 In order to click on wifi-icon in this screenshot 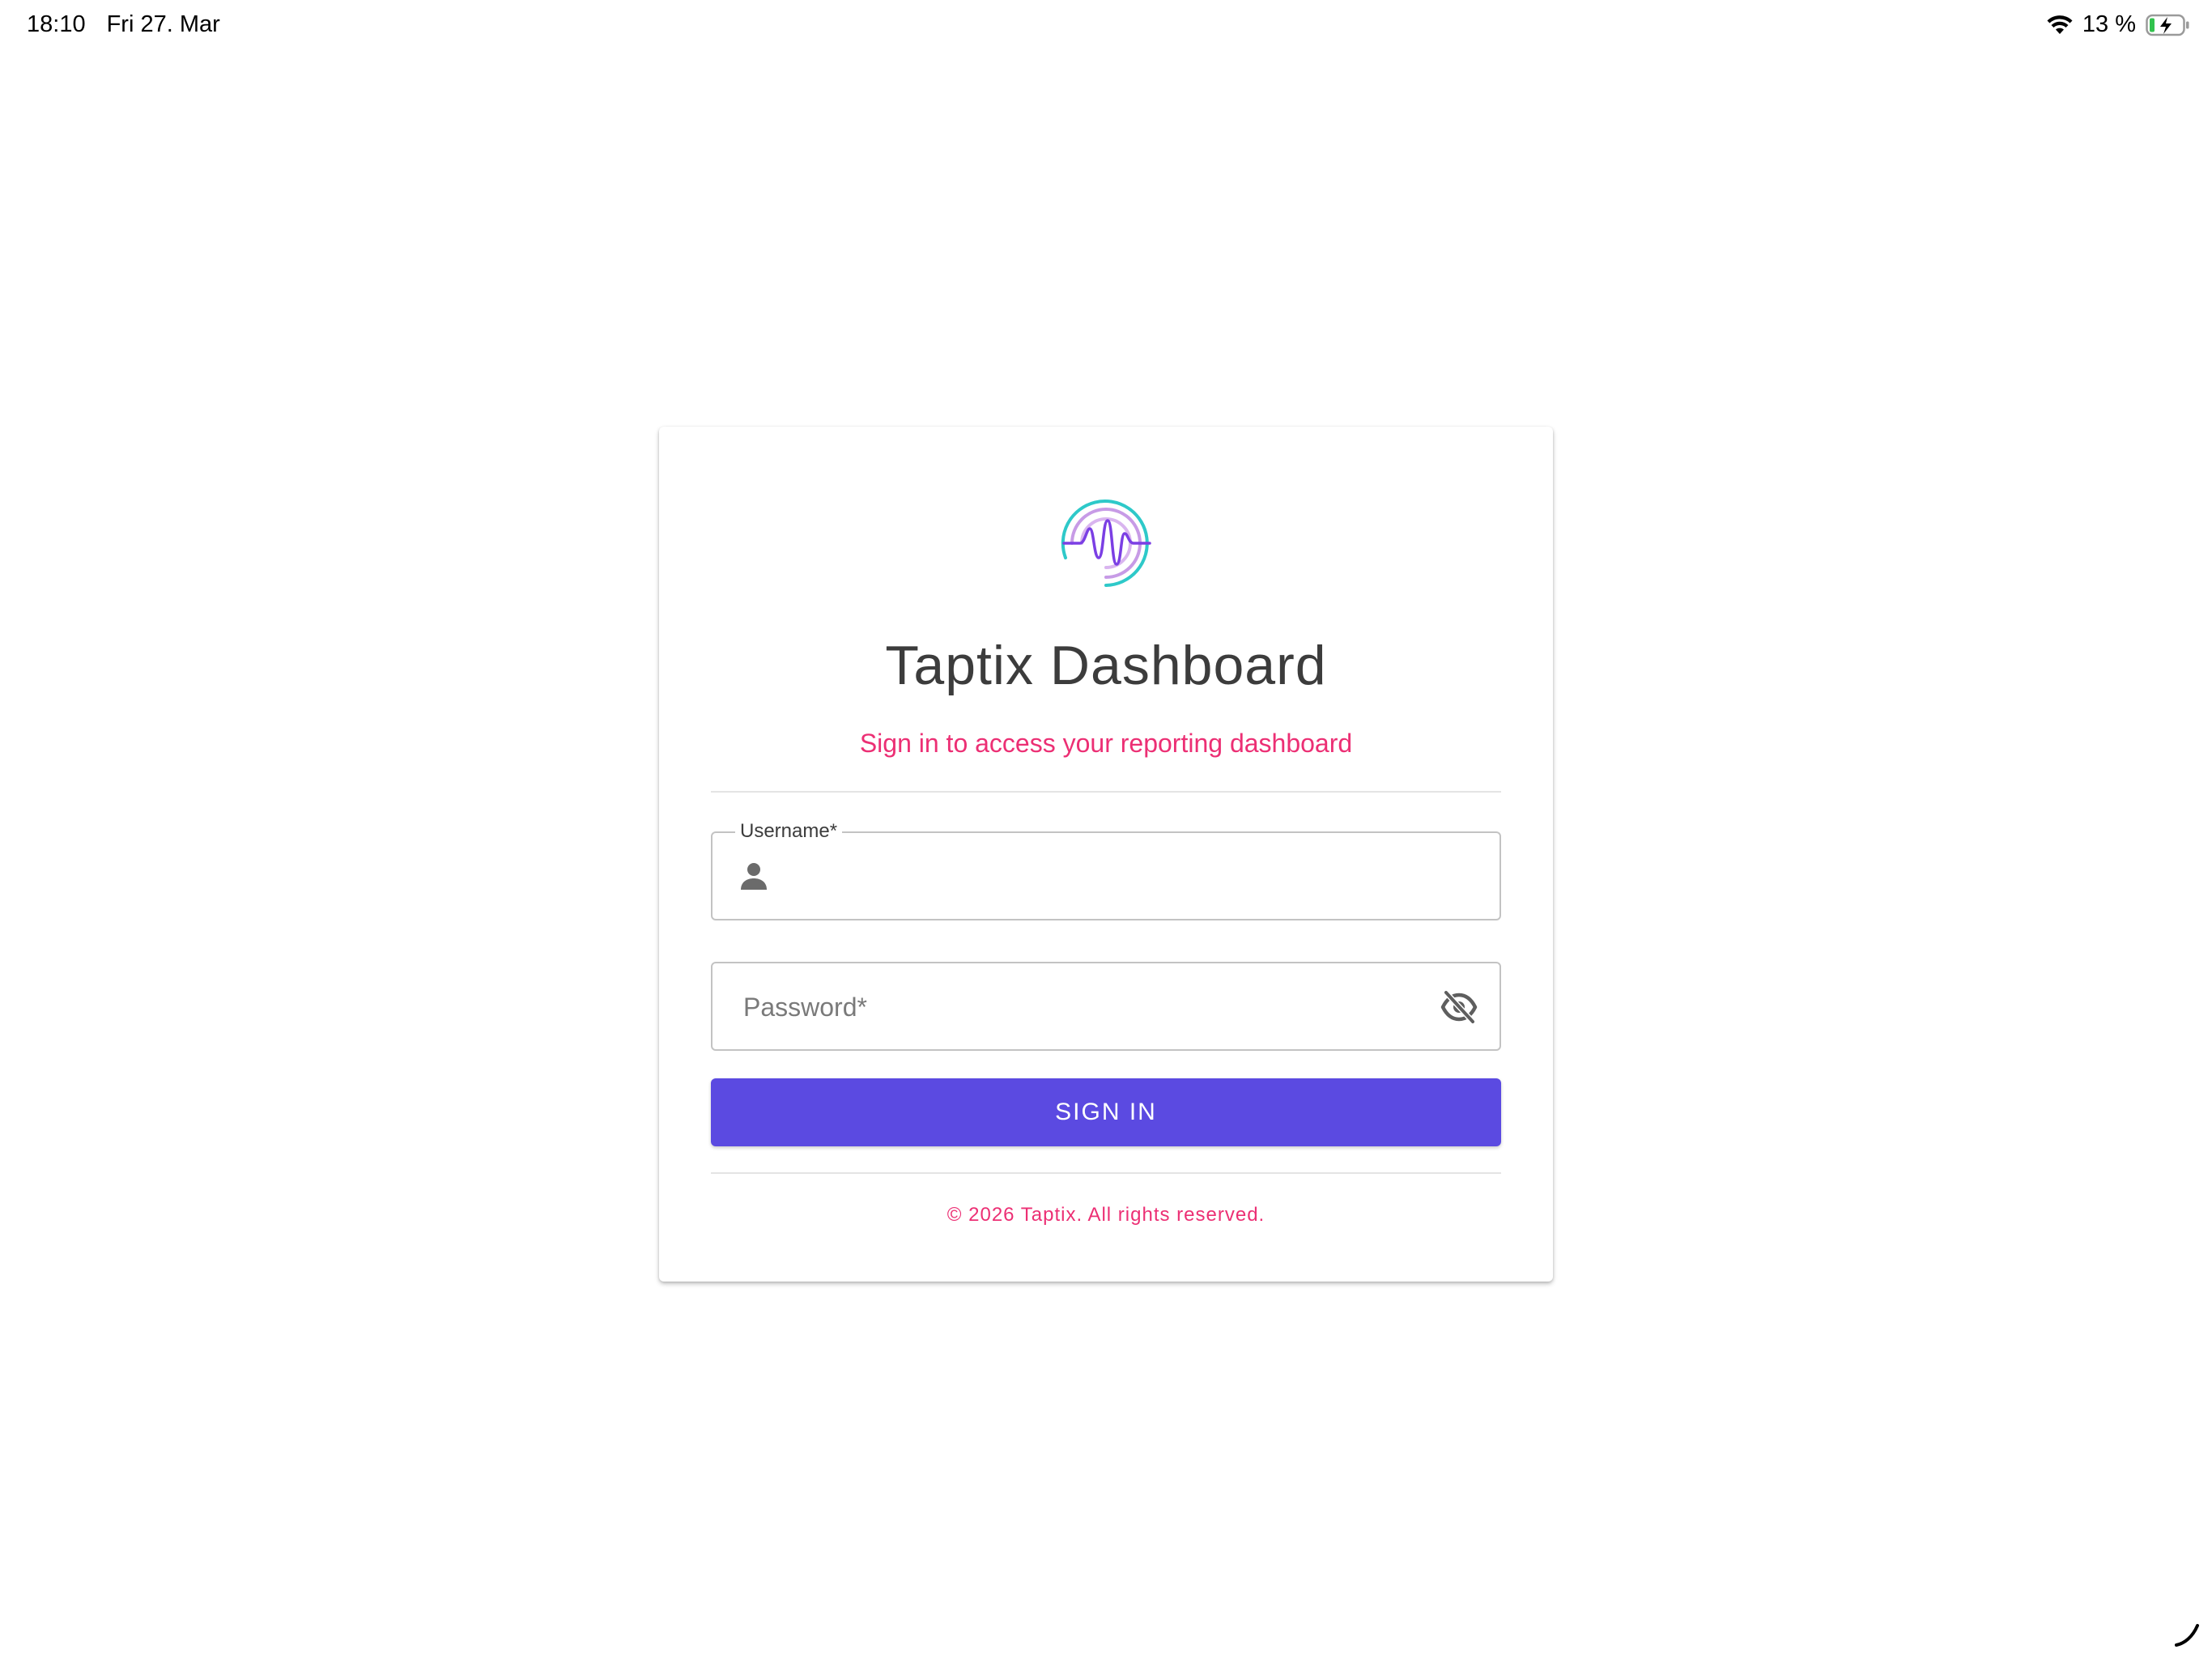, I will do `click(2060, 25)`.